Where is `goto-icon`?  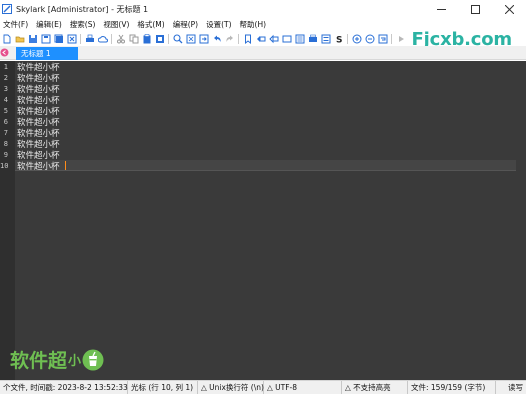 goto-icon is located at coordinates (203, 38).